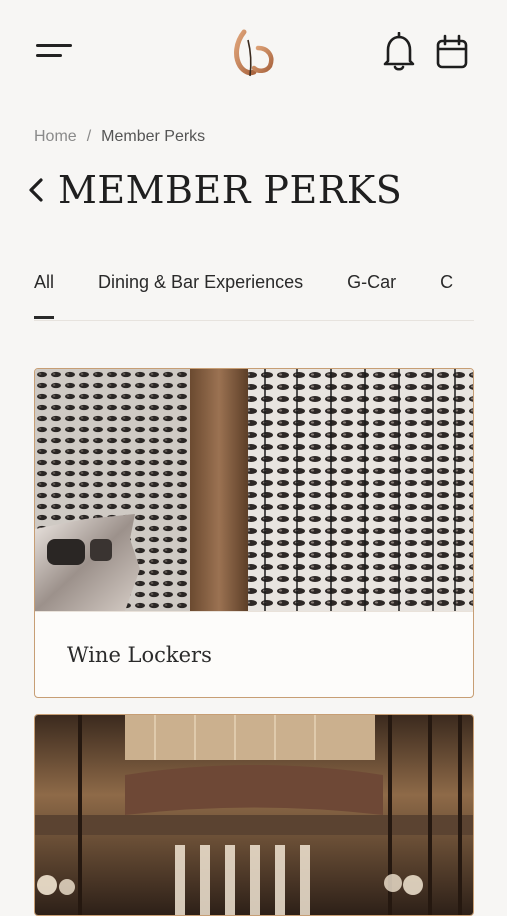 This screenshot has height=916, width=507. What do you see at coordinates (200, 287) in the screenshot?
I see `tab-dining-bar-experiences: Dining & Bar Experiences` at bounding box center [200, 287].